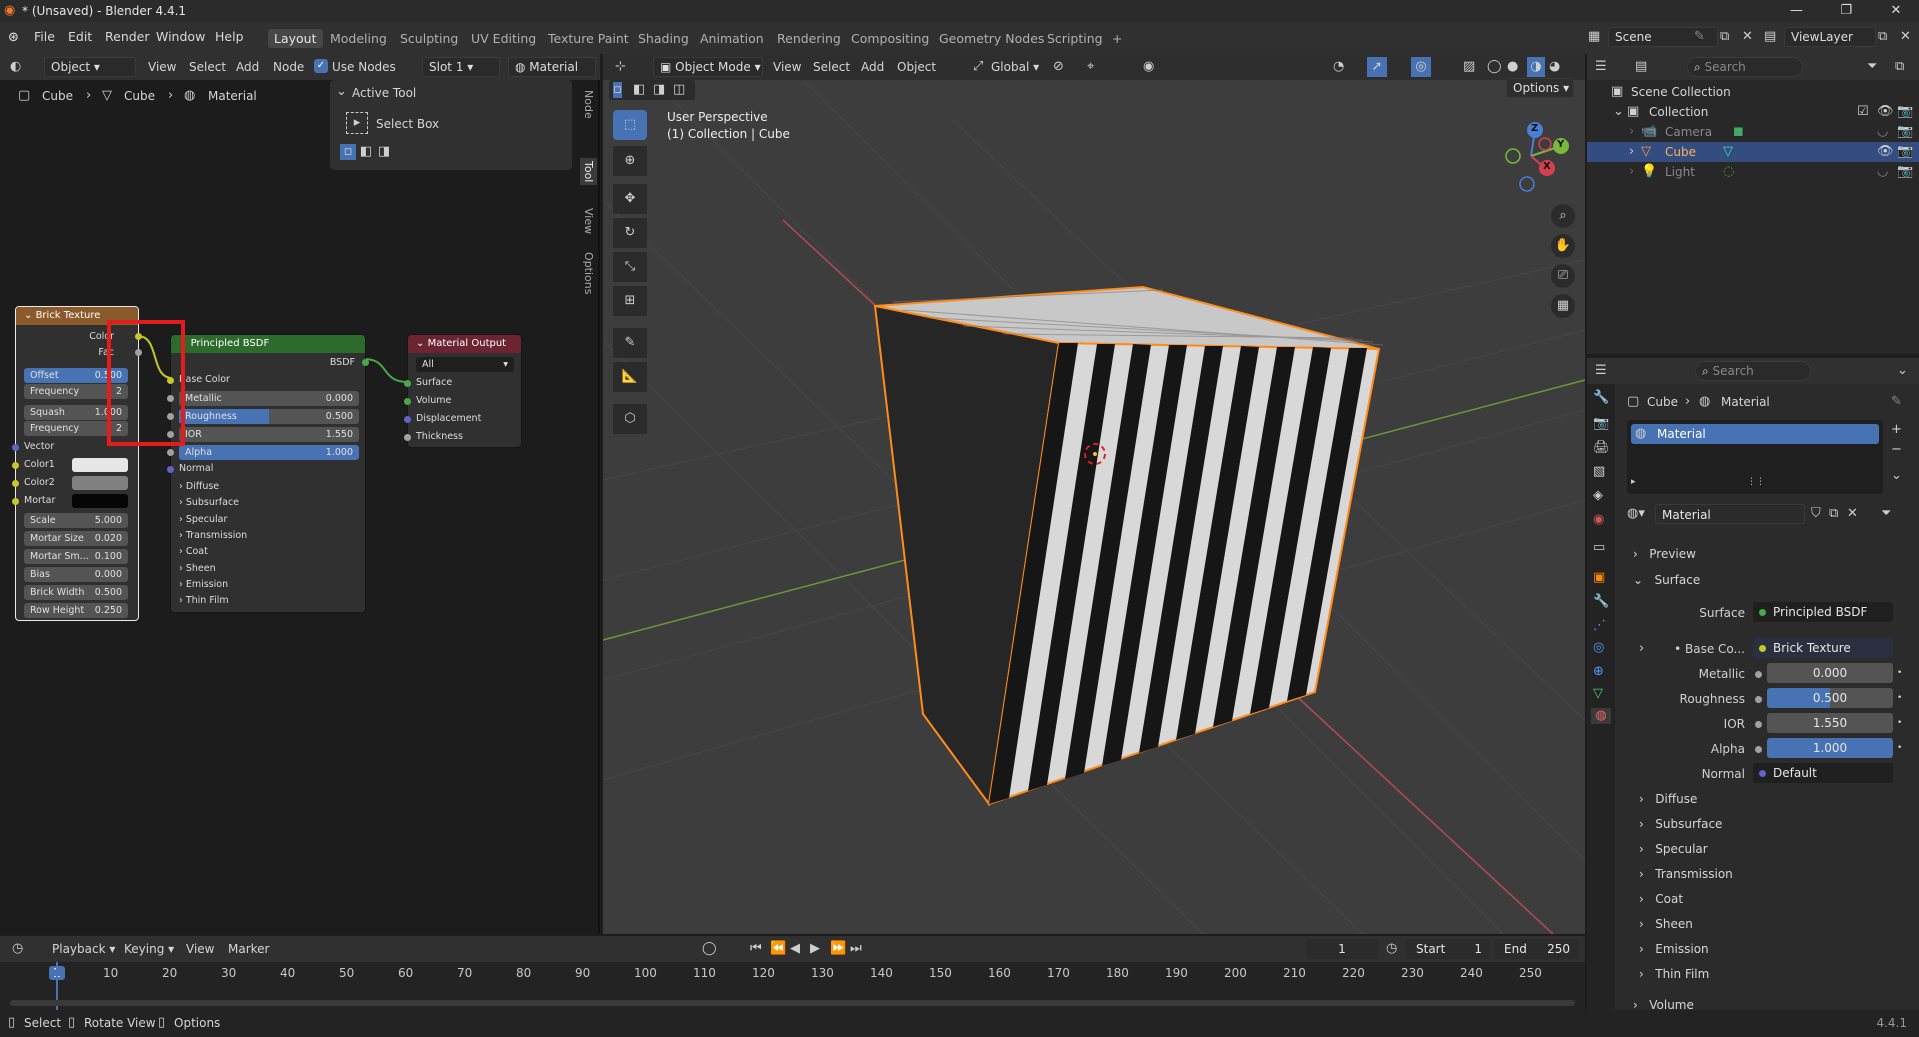  Describe the element at coordinates (1633, 482) in the screenshot. I see `expand-icon: ▸` at that location.